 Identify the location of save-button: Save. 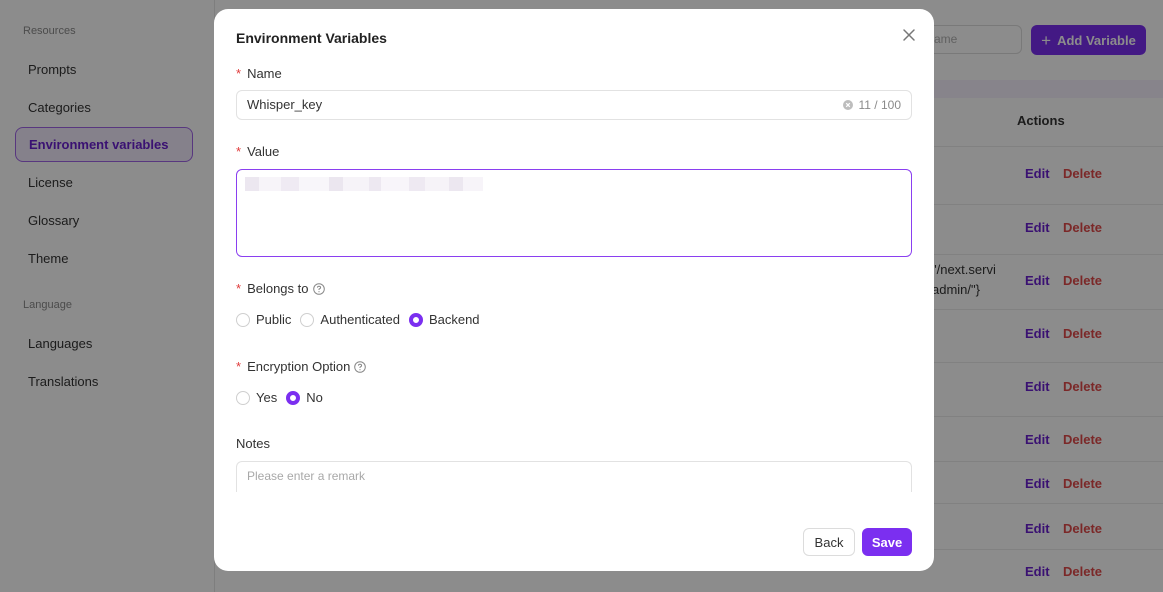
(887, 542).